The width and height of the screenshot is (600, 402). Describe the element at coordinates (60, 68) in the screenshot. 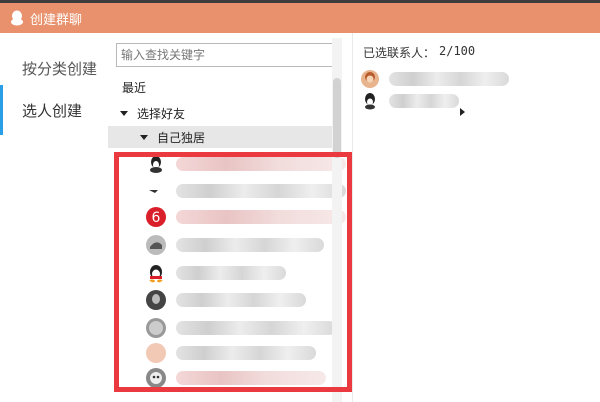

I see `nav-item-label: 按分类创建` at that location.